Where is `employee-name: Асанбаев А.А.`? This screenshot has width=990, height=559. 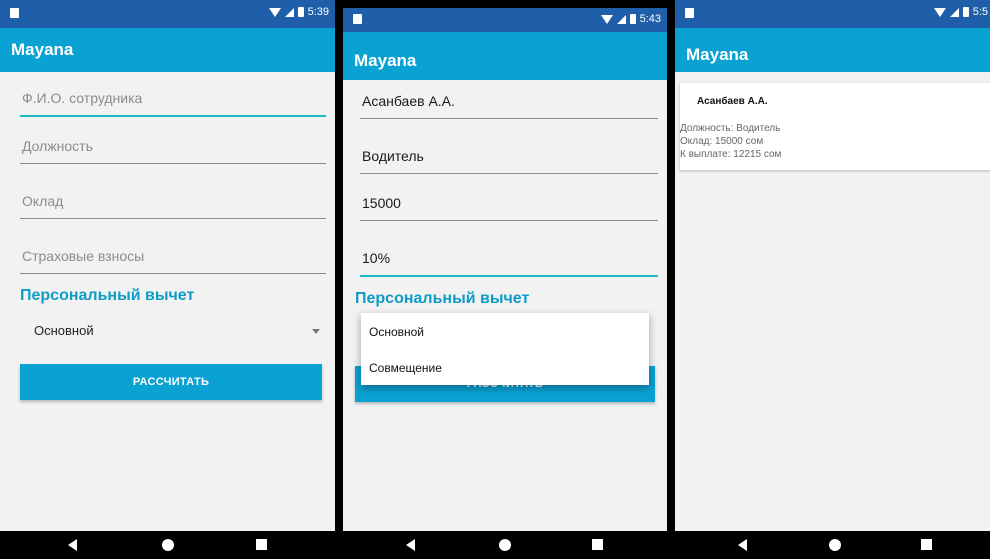
employee-name: Асанбаев А.А. is located at coordinates (732, 101).